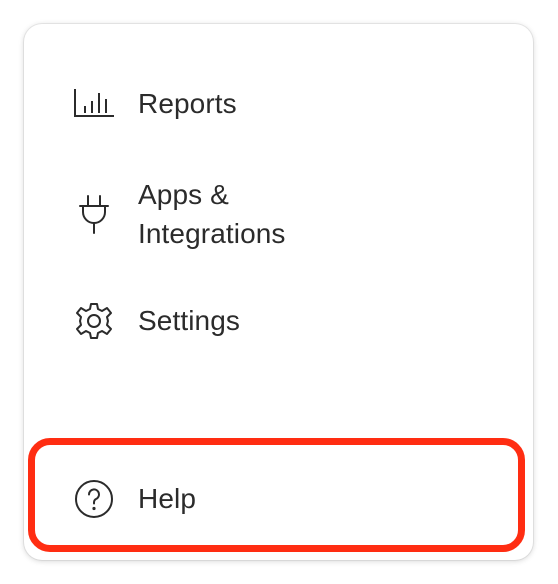  What do you see at coordinates (212, 233) in the screenshot?
I see `menu-item-apps-label-line2: Integrations` at bounding box center [212, 233].